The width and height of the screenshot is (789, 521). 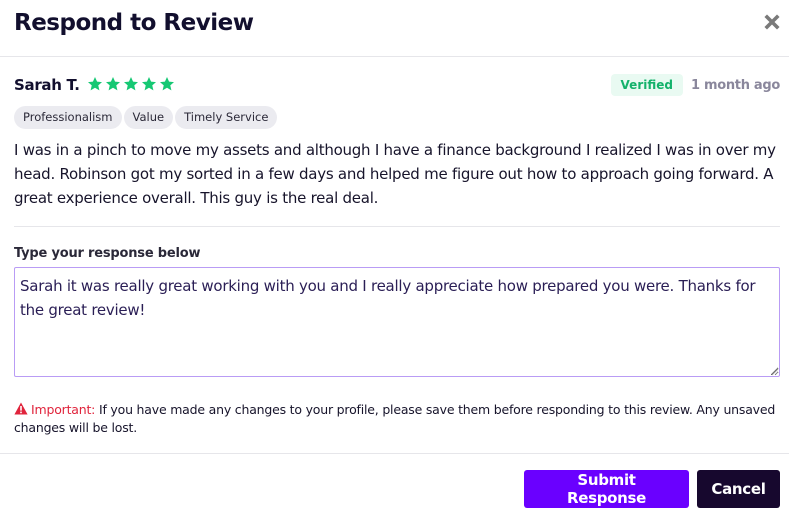 I want to click on review-meta: Verified 1 month ago, so click(x=695, y=85).